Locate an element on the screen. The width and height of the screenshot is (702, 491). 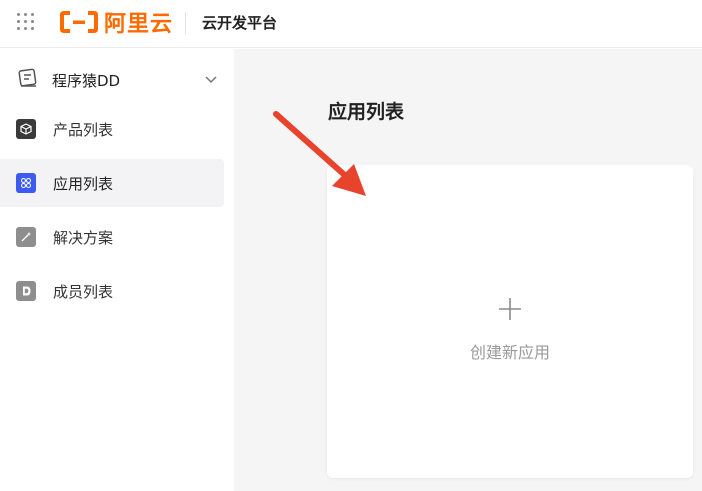
org-icon is located at coordinates (27, 77).